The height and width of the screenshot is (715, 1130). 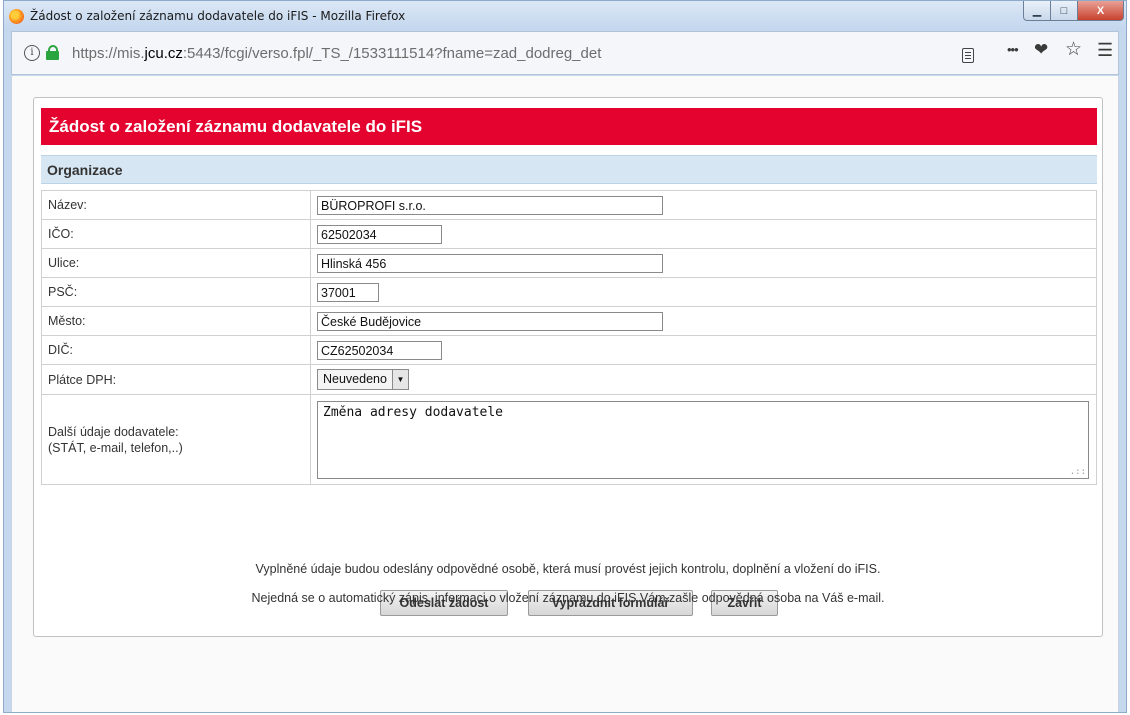 I want to click on pocket-icon: ❤, so click(x=1041, y=50).